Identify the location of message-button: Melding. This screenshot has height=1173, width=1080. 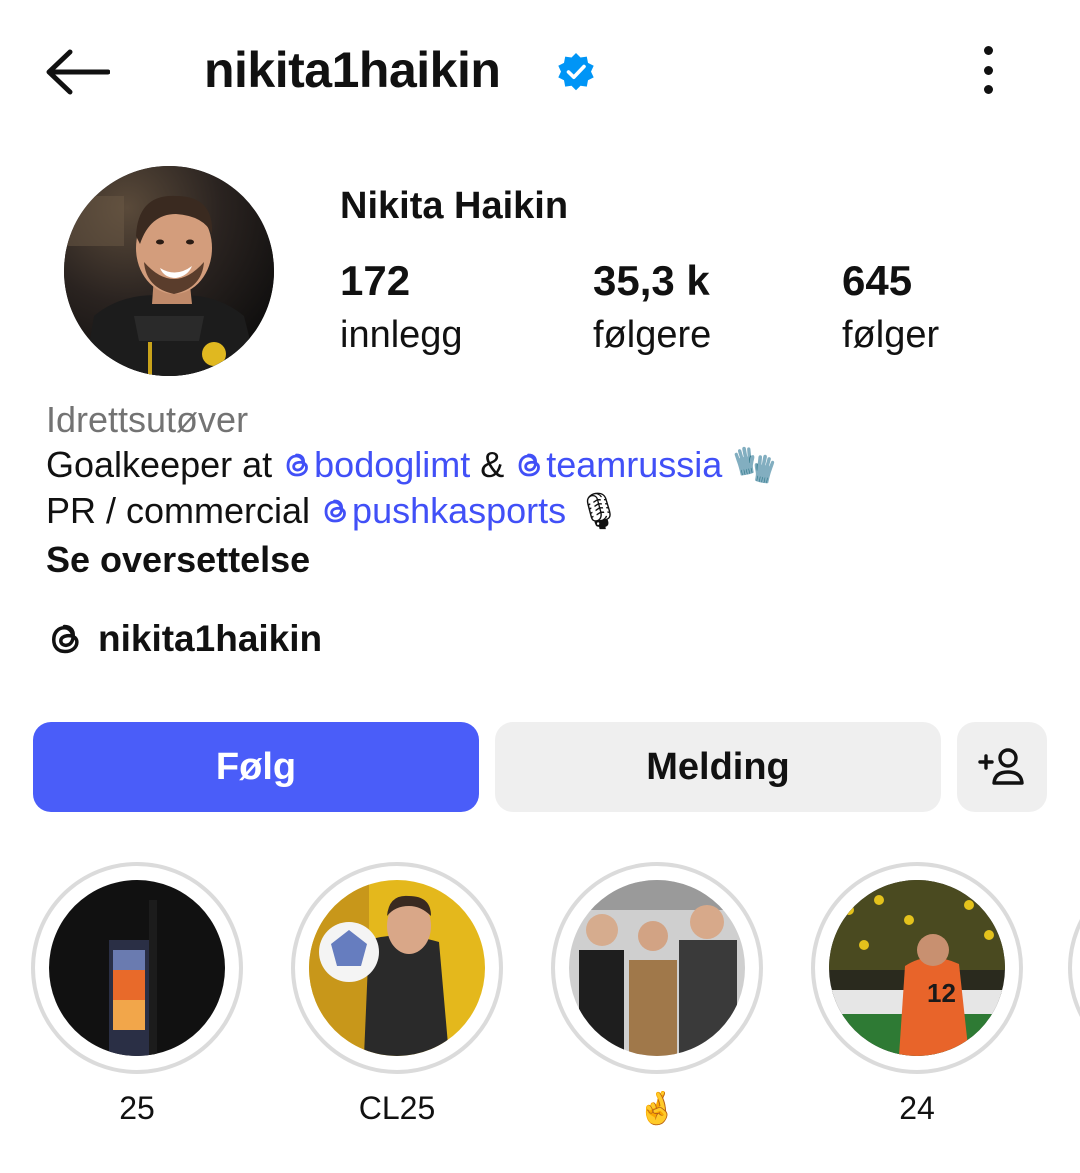
(718, 767).